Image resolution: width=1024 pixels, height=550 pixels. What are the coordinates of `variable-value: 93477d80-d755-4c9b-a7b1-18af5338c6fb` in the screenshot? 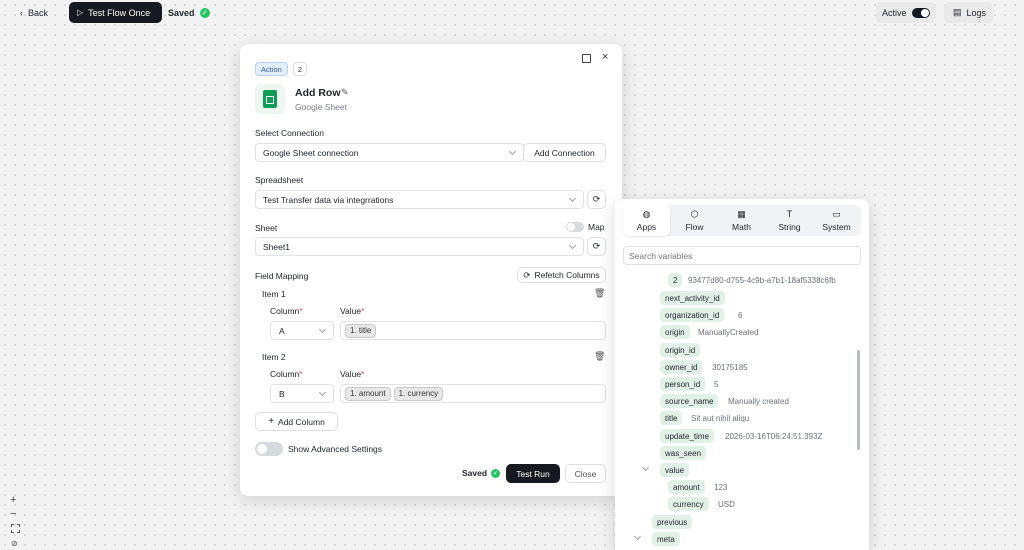 It's located at (762, 280).